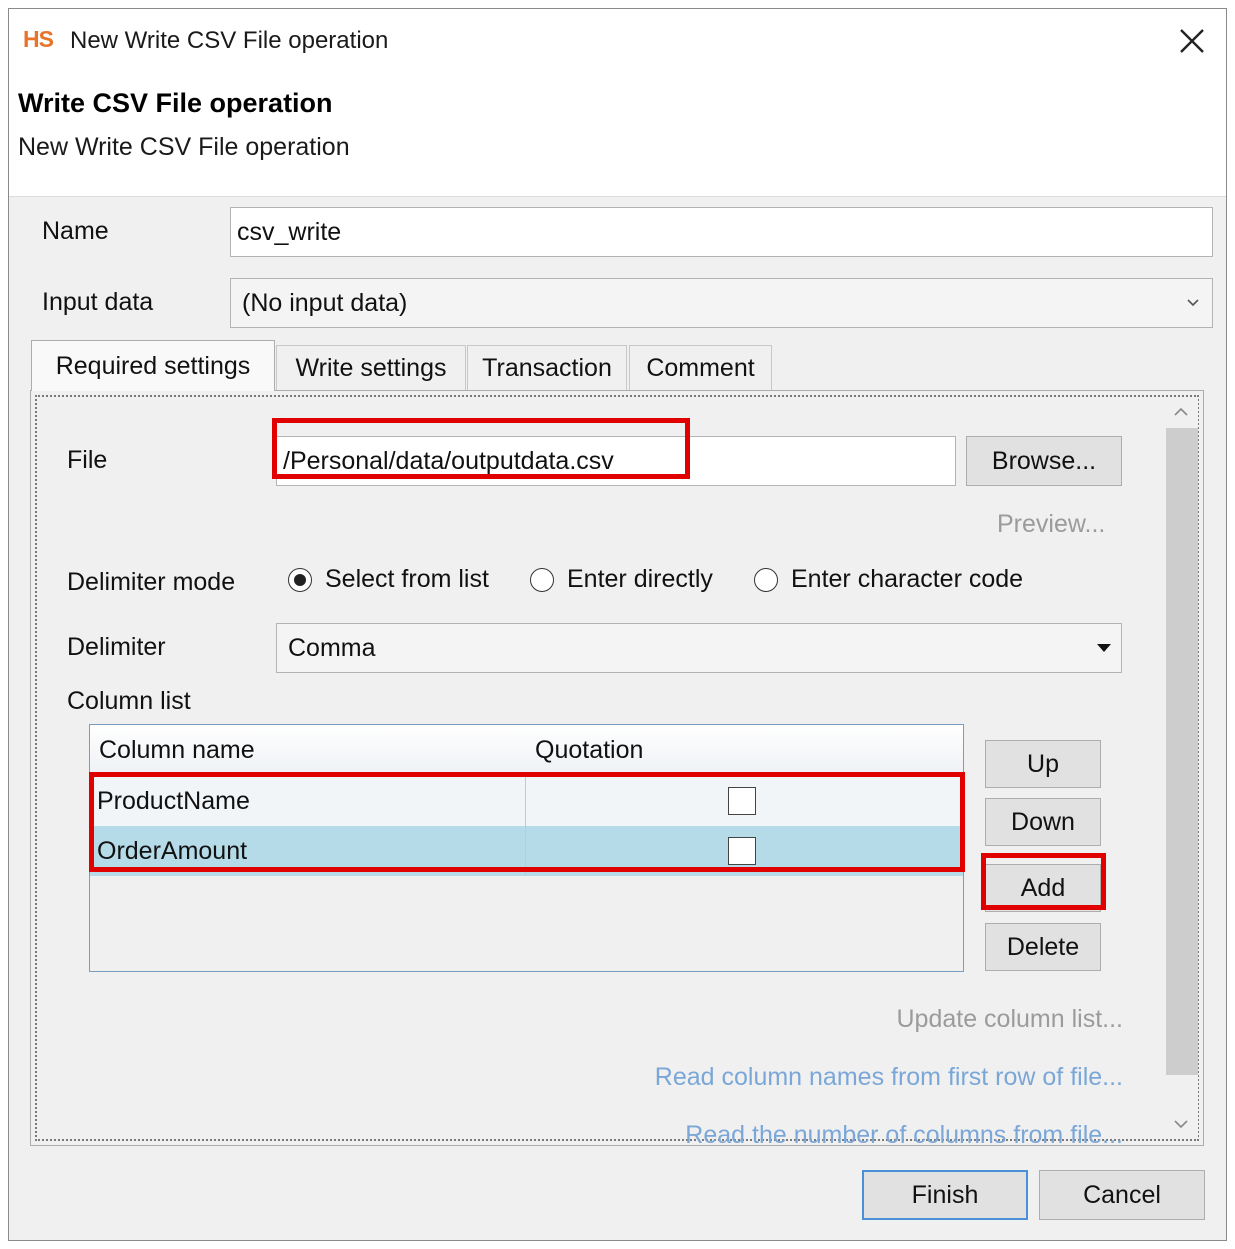  What do you see at coordinates (1122, 1195) in the screenshot?
I see `cancel-button: Cancel` at bounding box center [1122, 1195].